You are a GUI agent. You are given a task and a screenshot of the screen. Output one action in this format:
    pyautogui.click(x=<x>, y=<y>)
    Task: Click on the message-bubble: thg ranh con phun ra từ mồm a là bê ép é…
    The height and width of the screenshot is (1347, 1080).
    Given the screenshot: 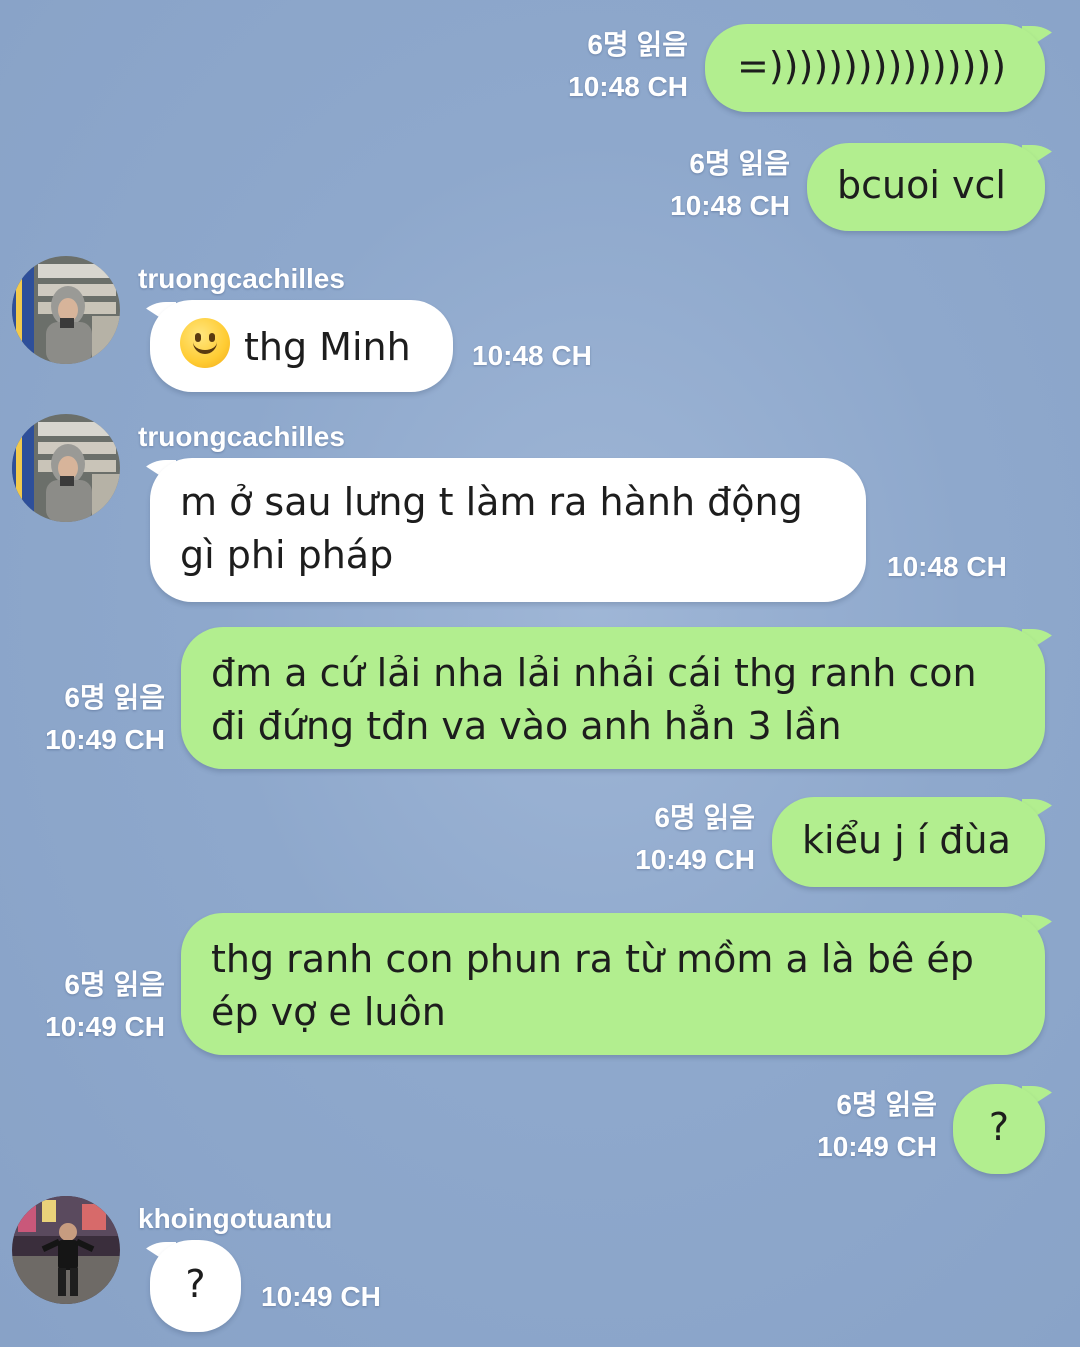 What is the action you would take?
    pyautogui.click(x=613, y=984)
    